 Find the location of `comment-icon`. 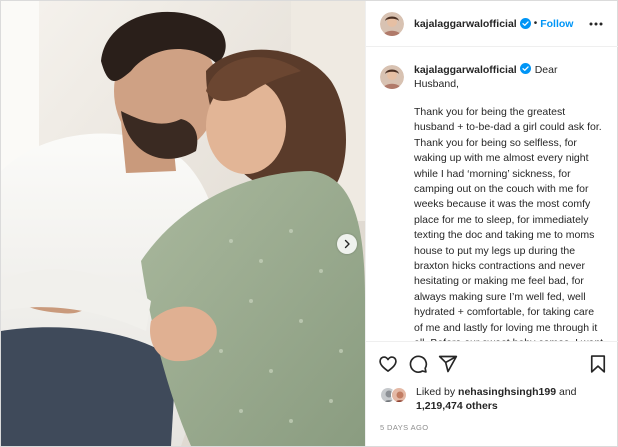

comment-icon is located at coordinates (418, 364).